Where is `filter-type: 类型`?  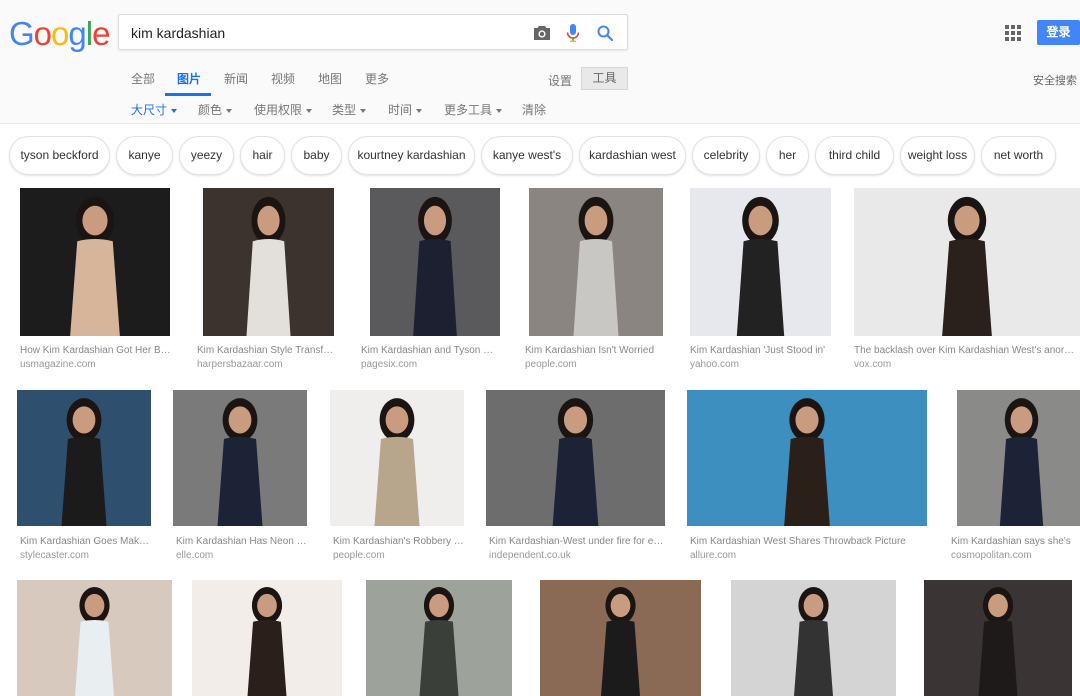 filter-type: 类型 is located at coordinates (349, 109).